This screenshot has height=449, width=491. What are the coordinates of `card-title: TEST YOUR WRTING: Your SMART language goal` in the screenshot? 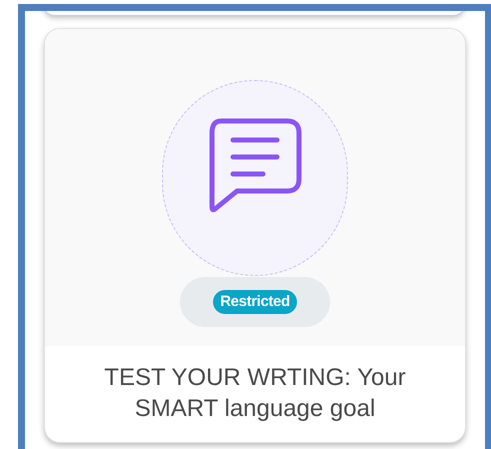 It's located at (255, 393).